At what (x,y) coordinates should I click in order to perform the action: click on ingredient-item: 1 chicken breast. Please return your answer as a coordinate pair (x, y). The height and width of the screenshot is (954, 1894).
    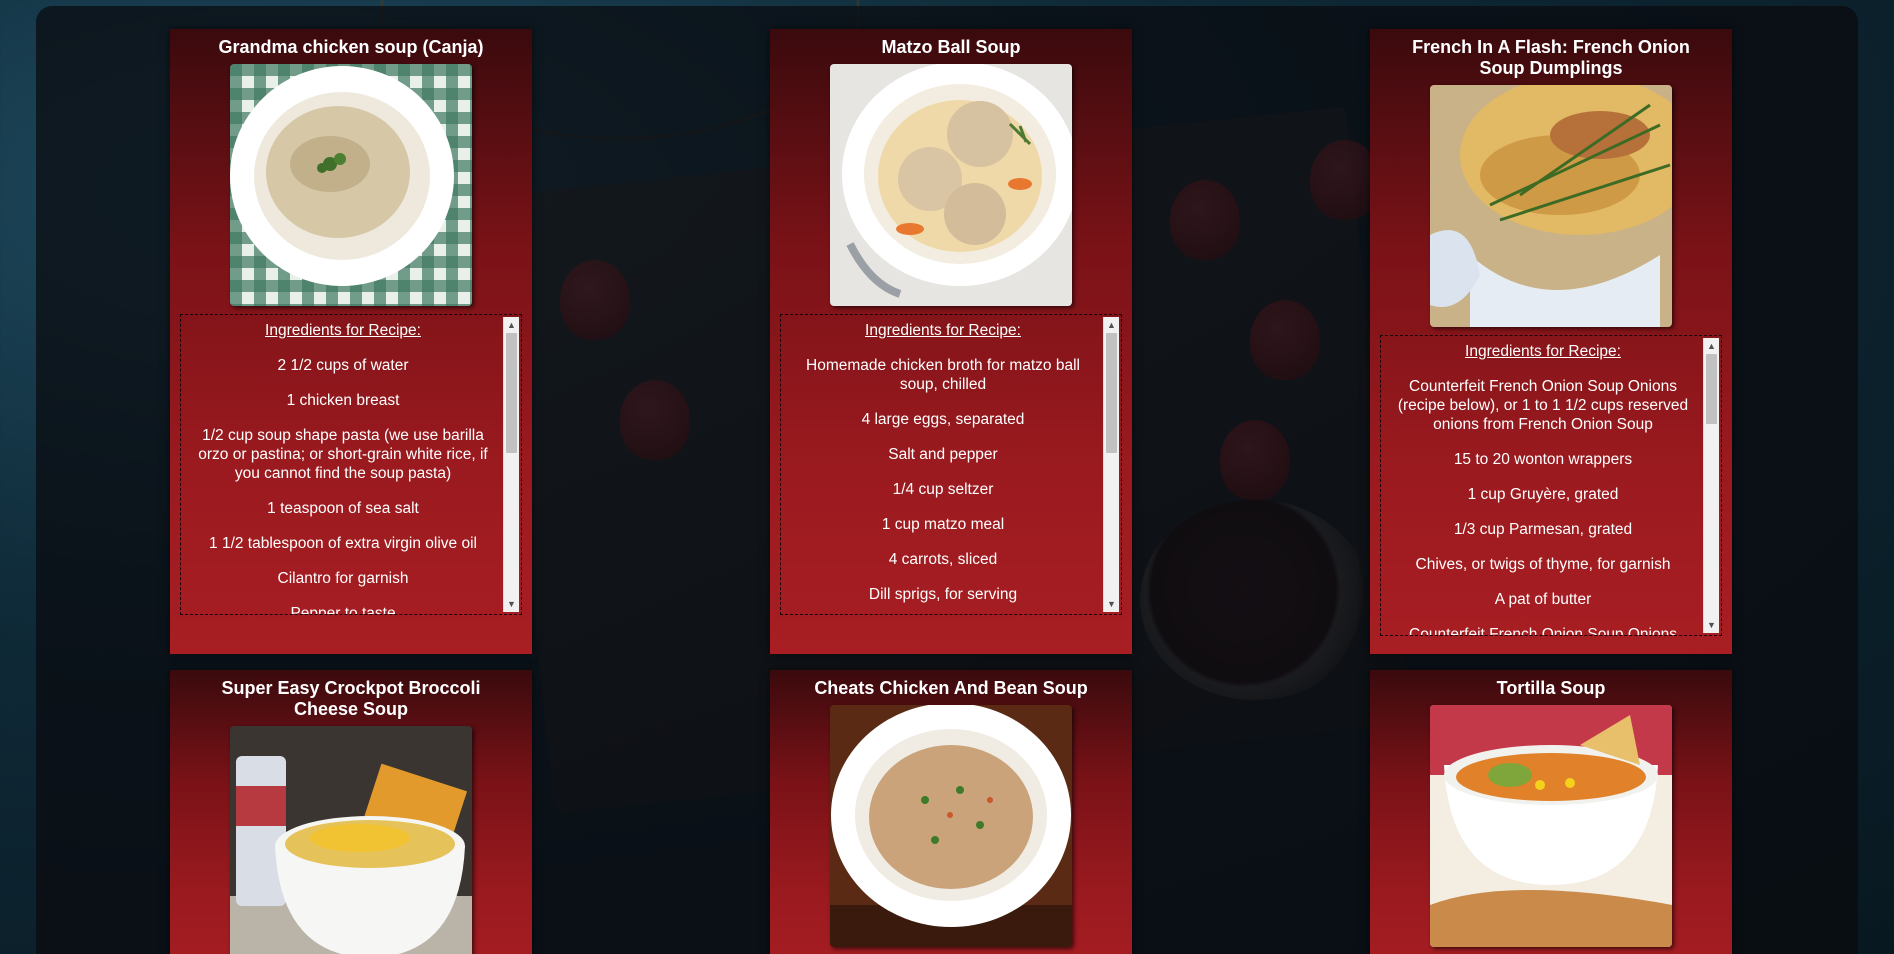
    Looking at the image, I should click on (343, 400).